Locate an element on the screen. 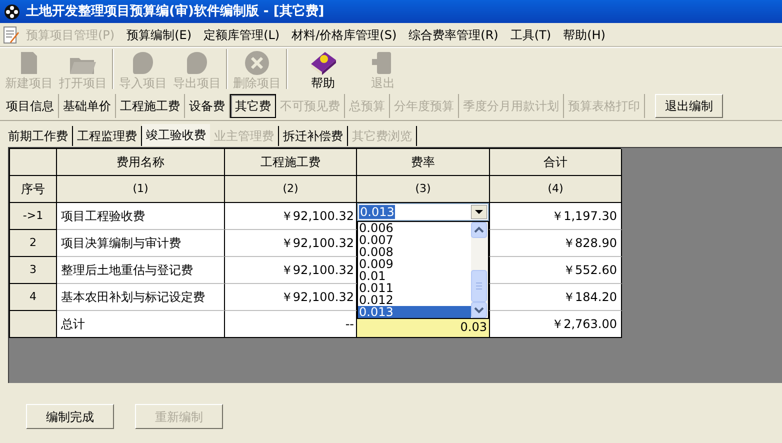 The height and width of the screenshot is (443, 782). nav-tab: 项目信息 is located at coordinates (30, 106).